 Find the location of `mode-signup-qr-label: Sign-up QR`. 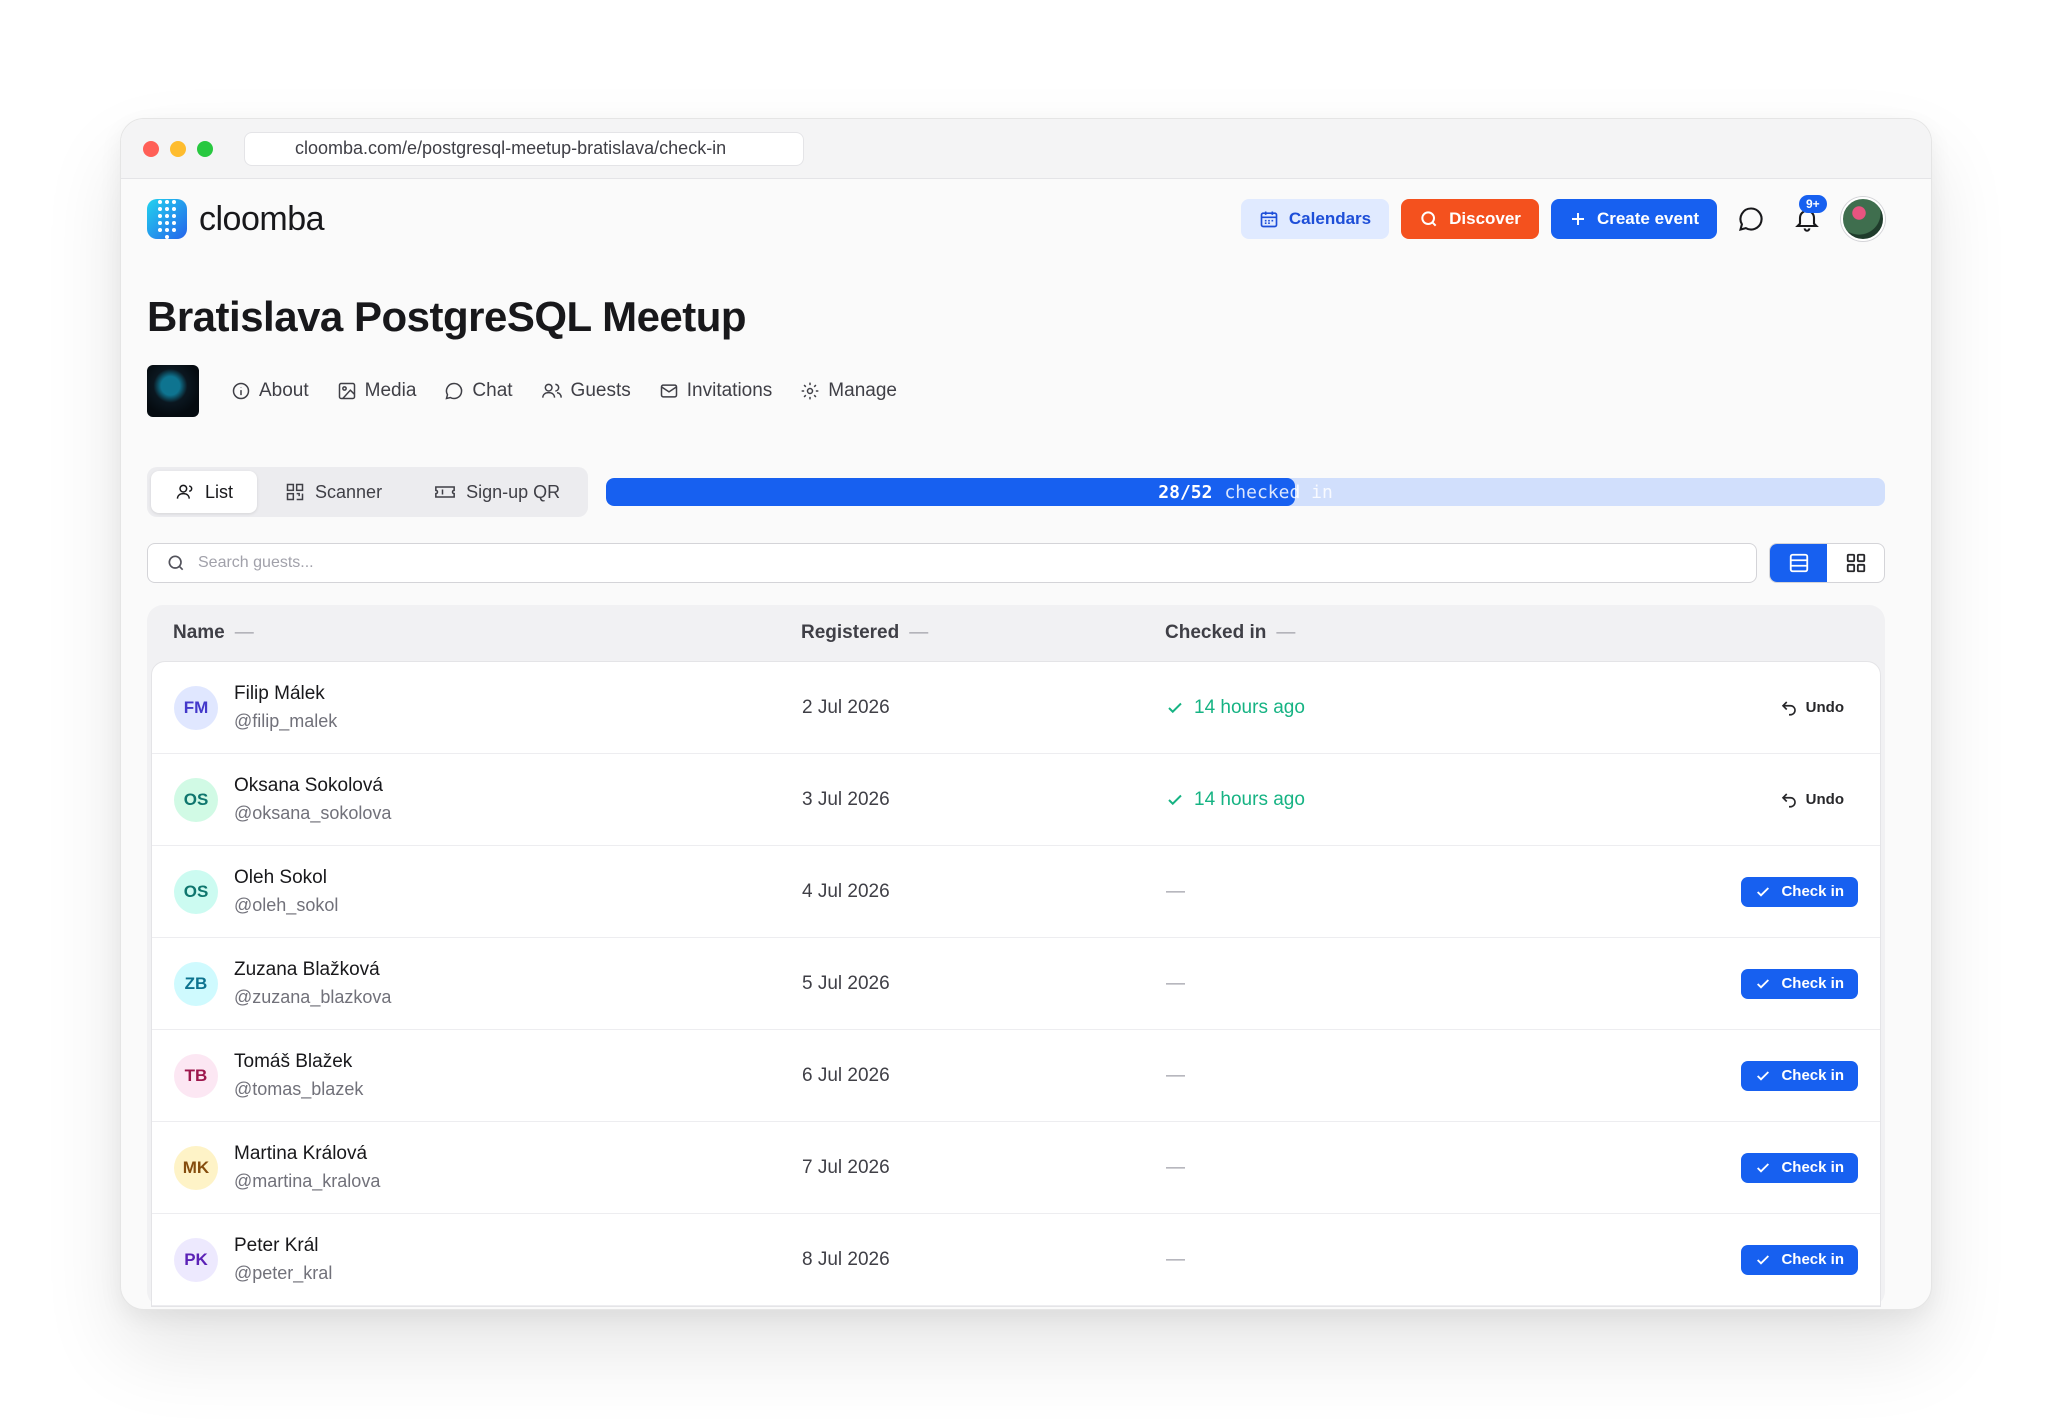

mode-signup-qr-label: Sign-up QR is located at coordinates (513, 491).